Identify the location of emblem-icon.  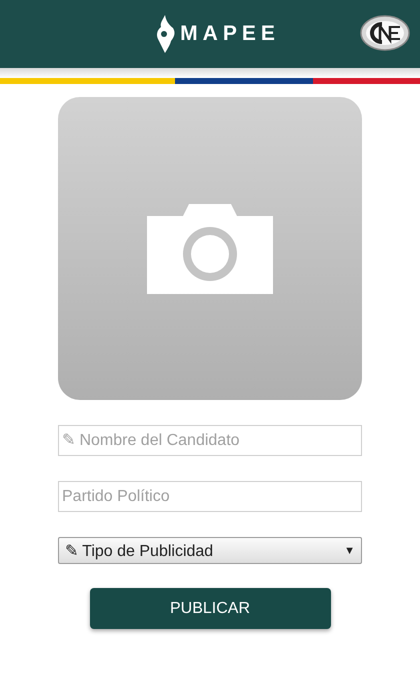
(385, 33).